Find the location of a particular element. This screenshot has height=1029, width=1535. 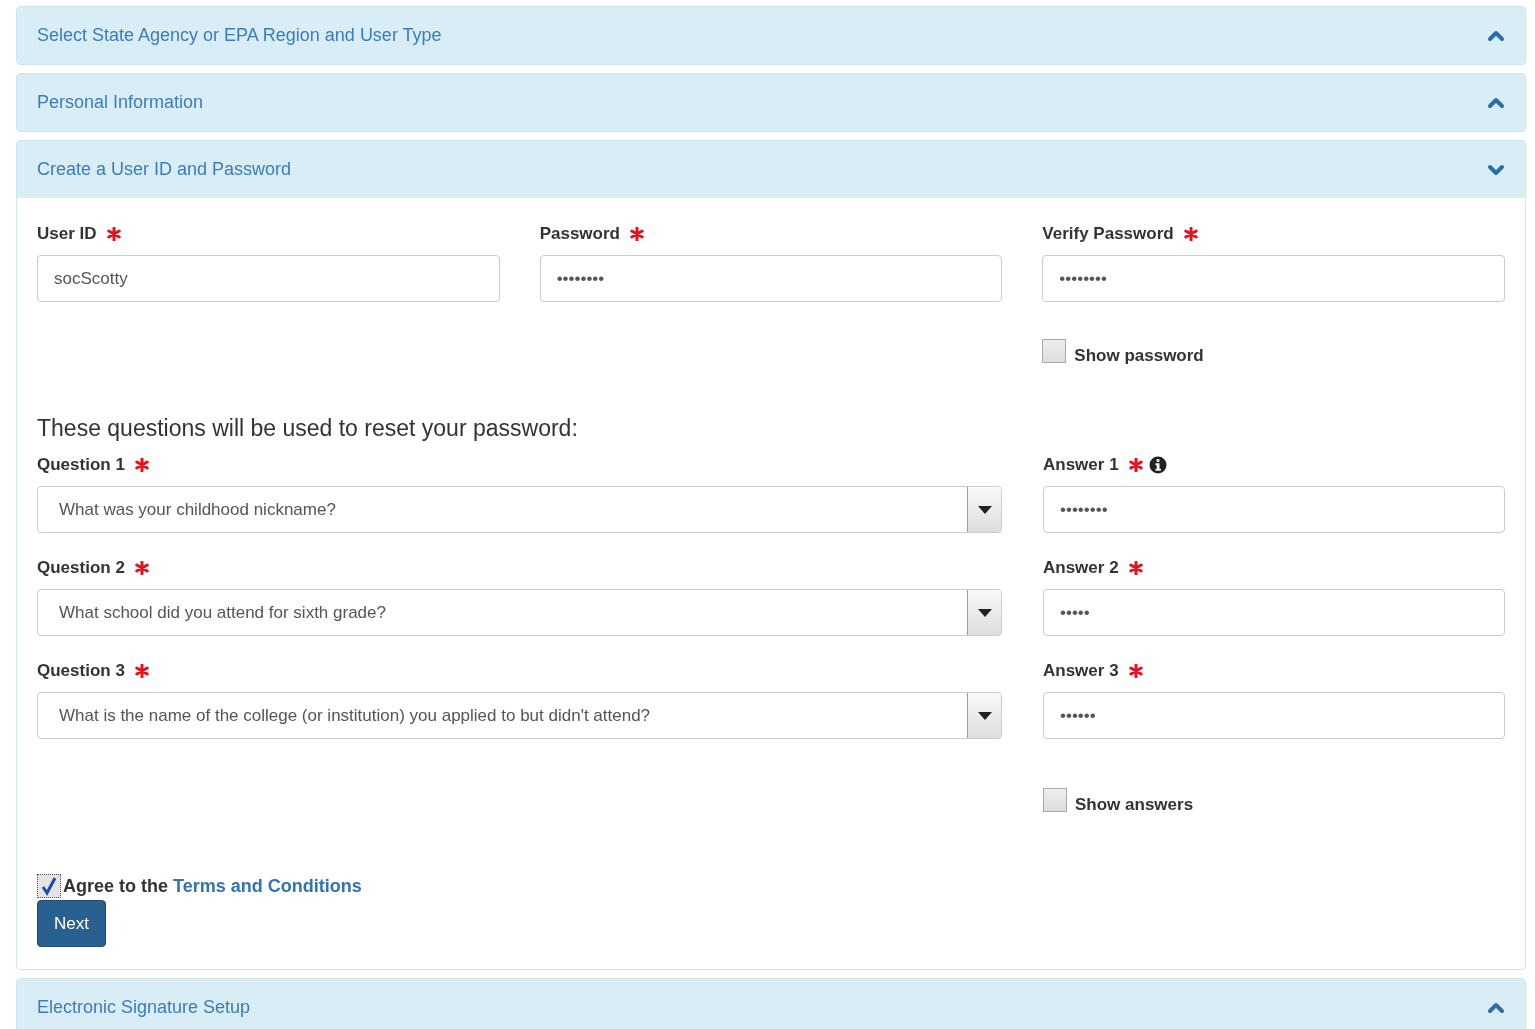

field-label: Question 1 is located at coordinates (81, 465).